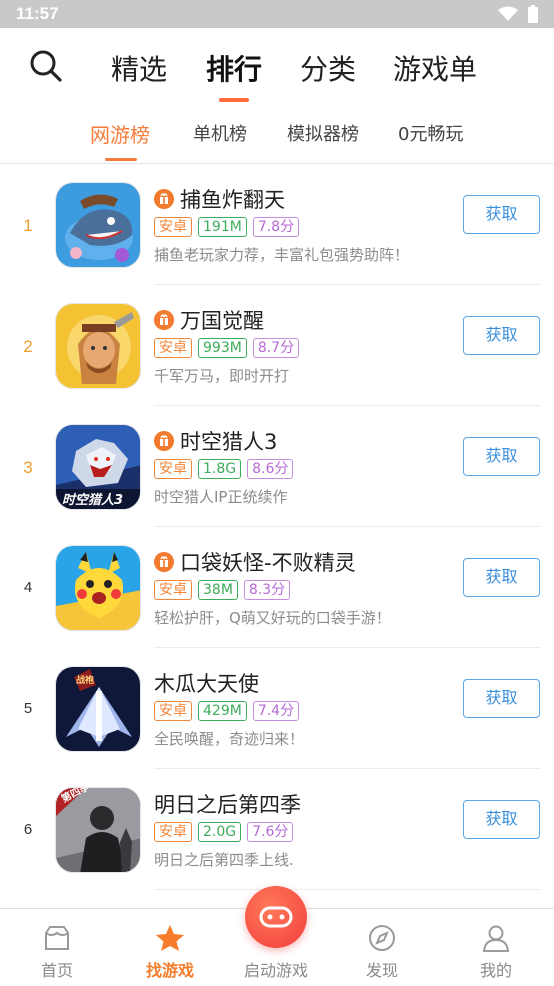  What do you see at coordinates (430, 133) in the screenshot?
I see `subtab-free: 0元畅玩` at bounding box center [430, 133].